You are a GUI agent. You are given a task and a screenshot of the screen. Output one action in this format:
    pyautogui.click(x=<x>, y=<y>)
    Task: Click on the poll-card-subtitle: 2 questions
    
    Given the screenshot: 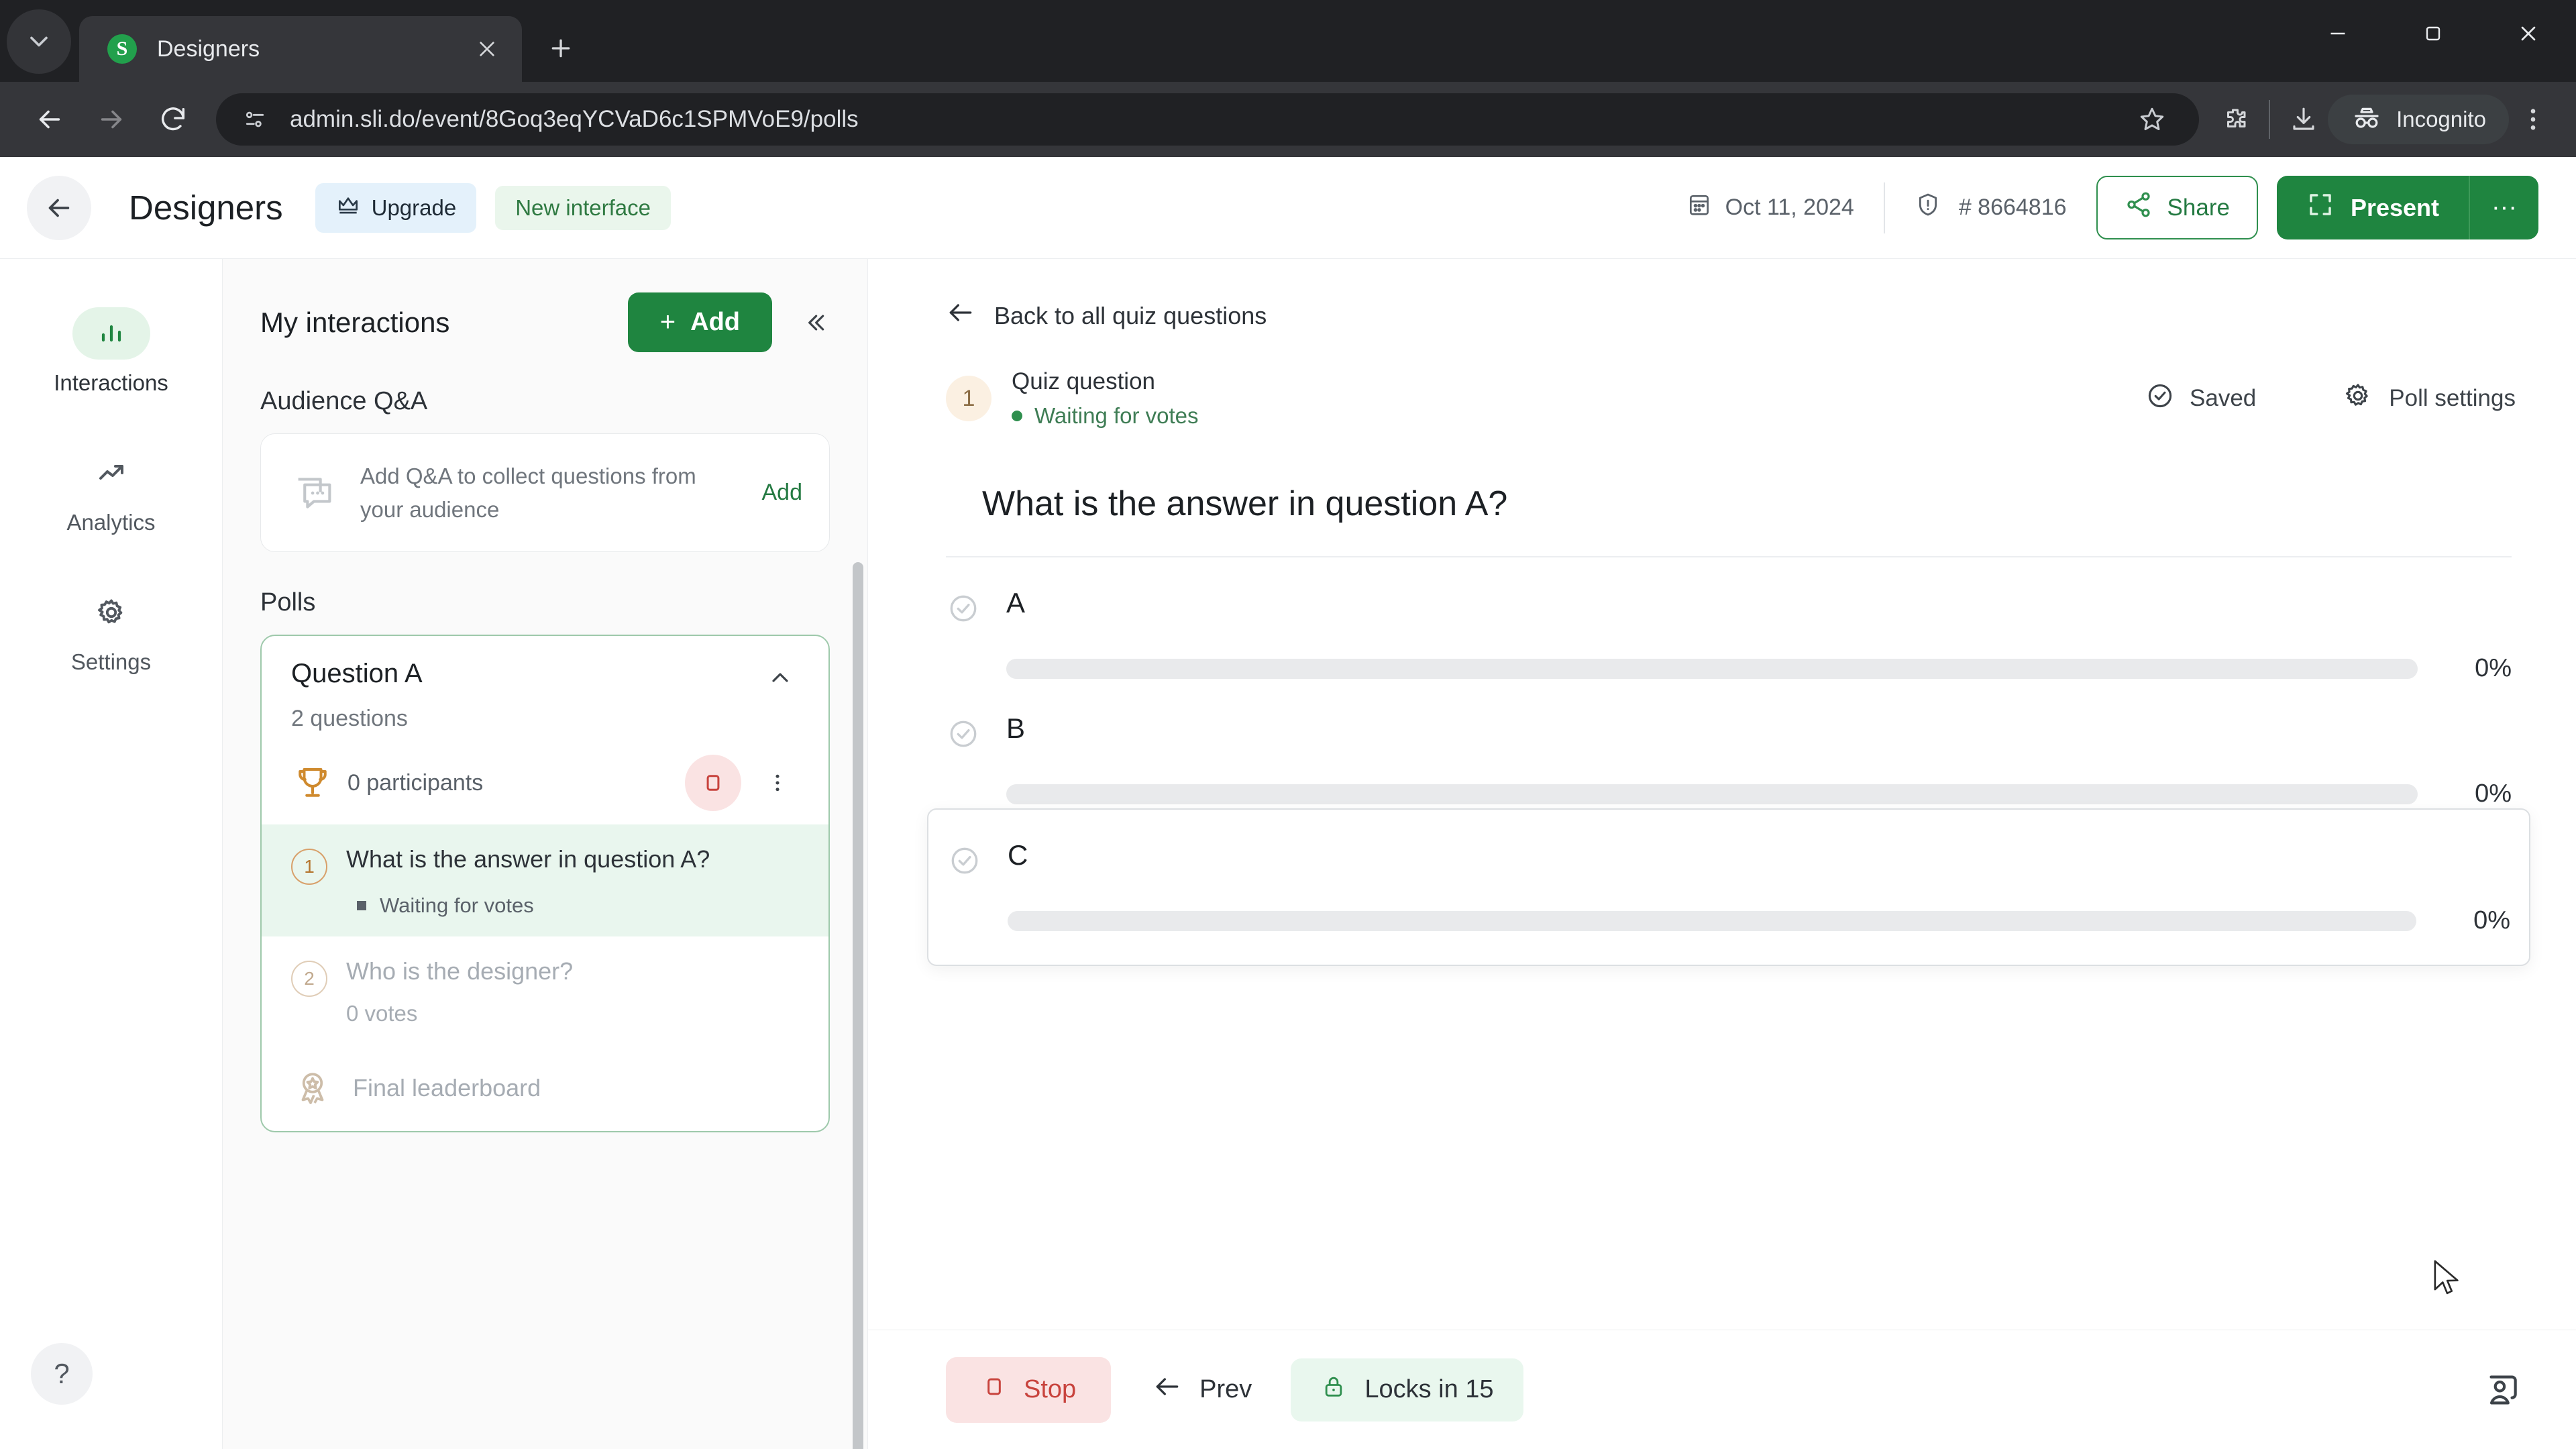 What is the action you would take?
    pyautogui.click(x=349, y=718)
    